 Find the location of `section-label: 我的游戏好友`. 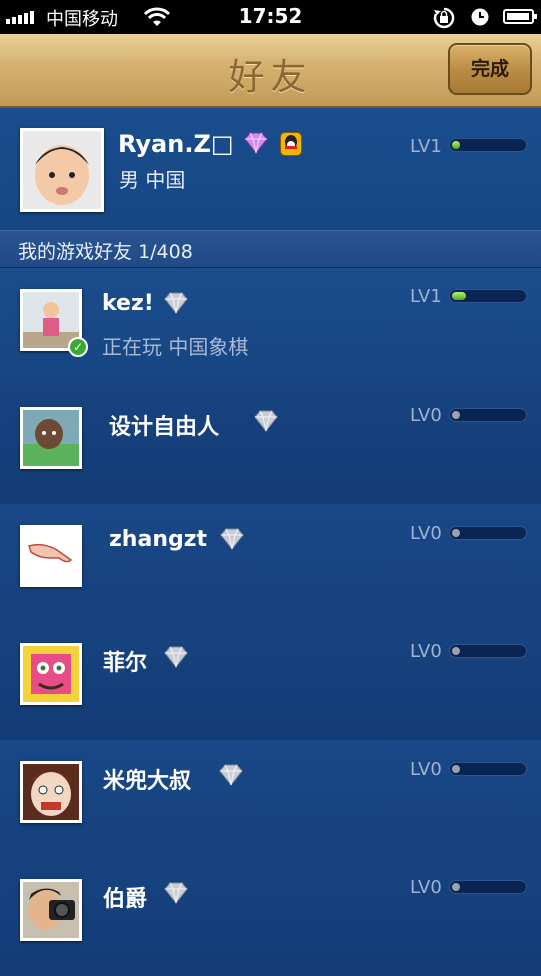

section-label: 我的游戏好友 is located at coordinates (75, 252).